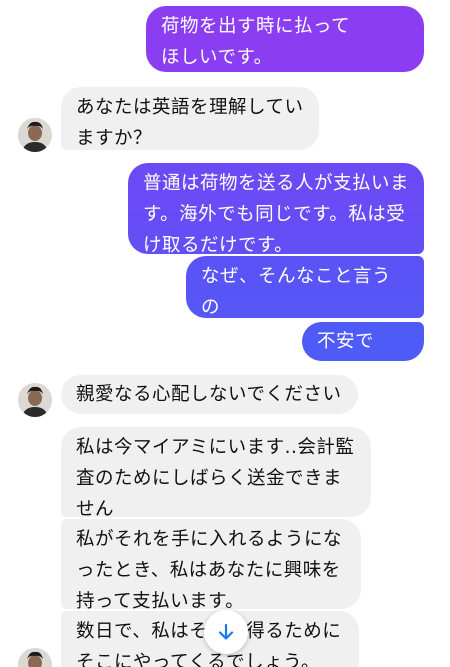 The height and width of the screenshot is (667, 450). Describe the element at coordinates (276, 209) in the screenshot. I see `message-bubble-sent: 普通は荷物を送る人が支払いま す。海外でも同じです。私は受 け取るだけです。` at that location.